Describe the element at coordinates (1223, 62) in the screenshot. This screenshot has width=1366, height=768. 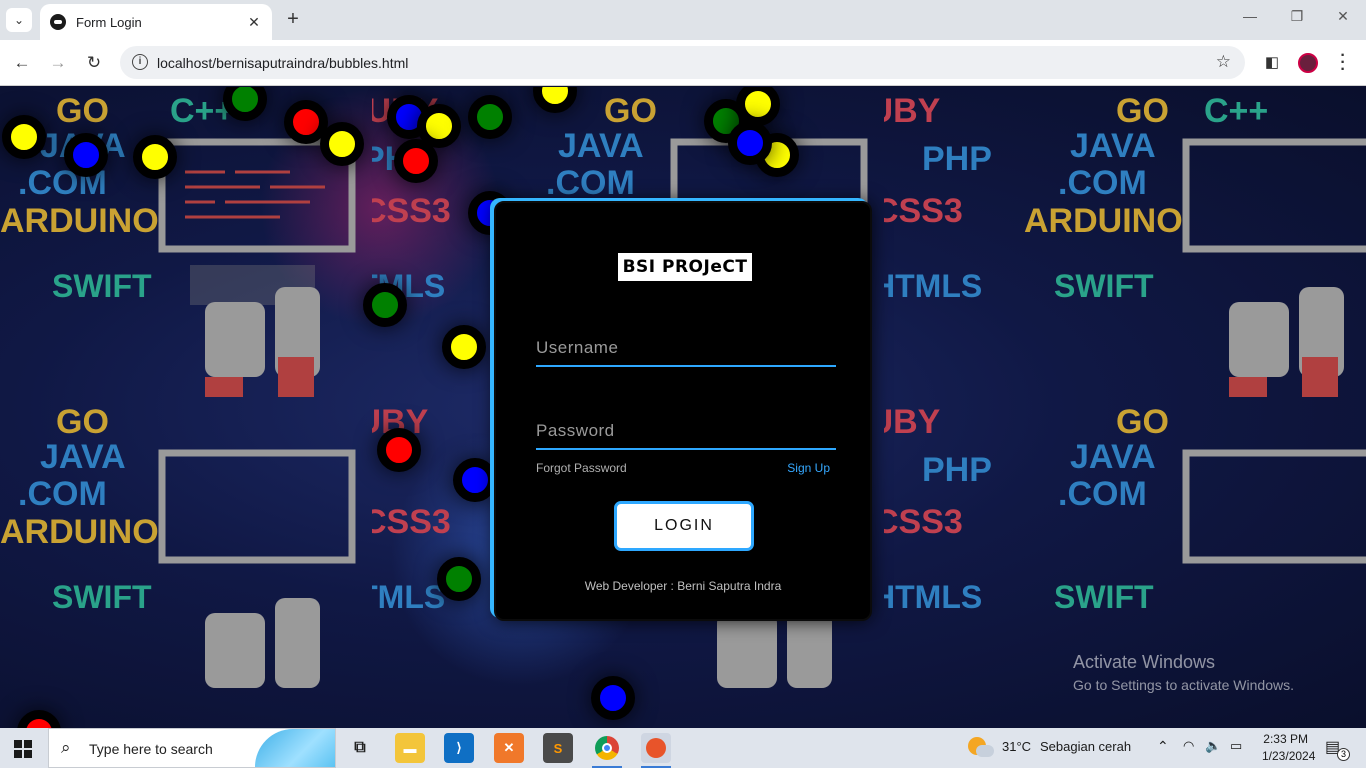
I see `bookmark-star-icon: ☆` at that location.